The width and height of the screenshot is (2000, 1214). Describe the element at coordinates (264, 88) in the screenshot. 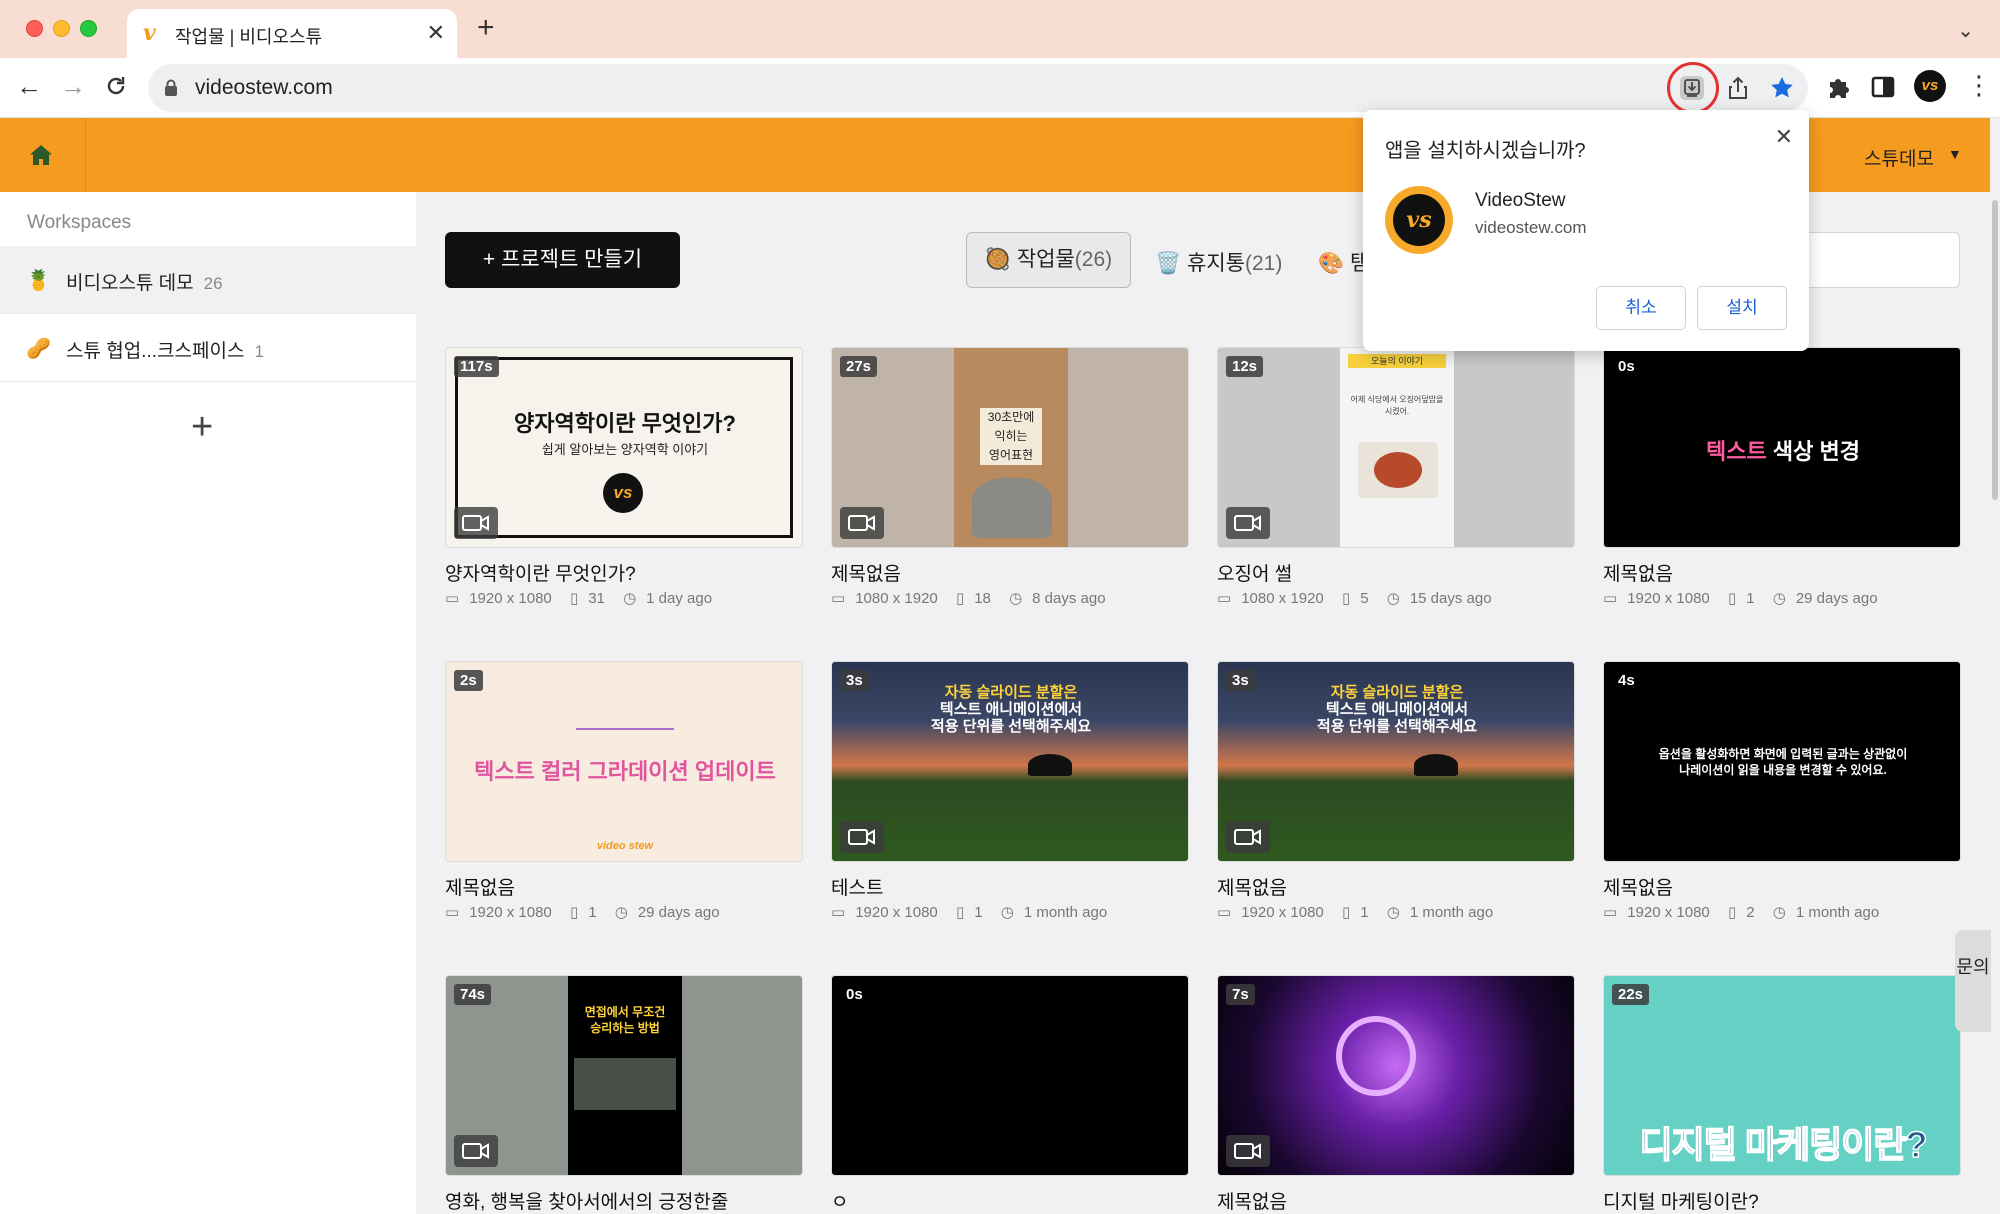

I see `url-text: videostew.com` at that location.